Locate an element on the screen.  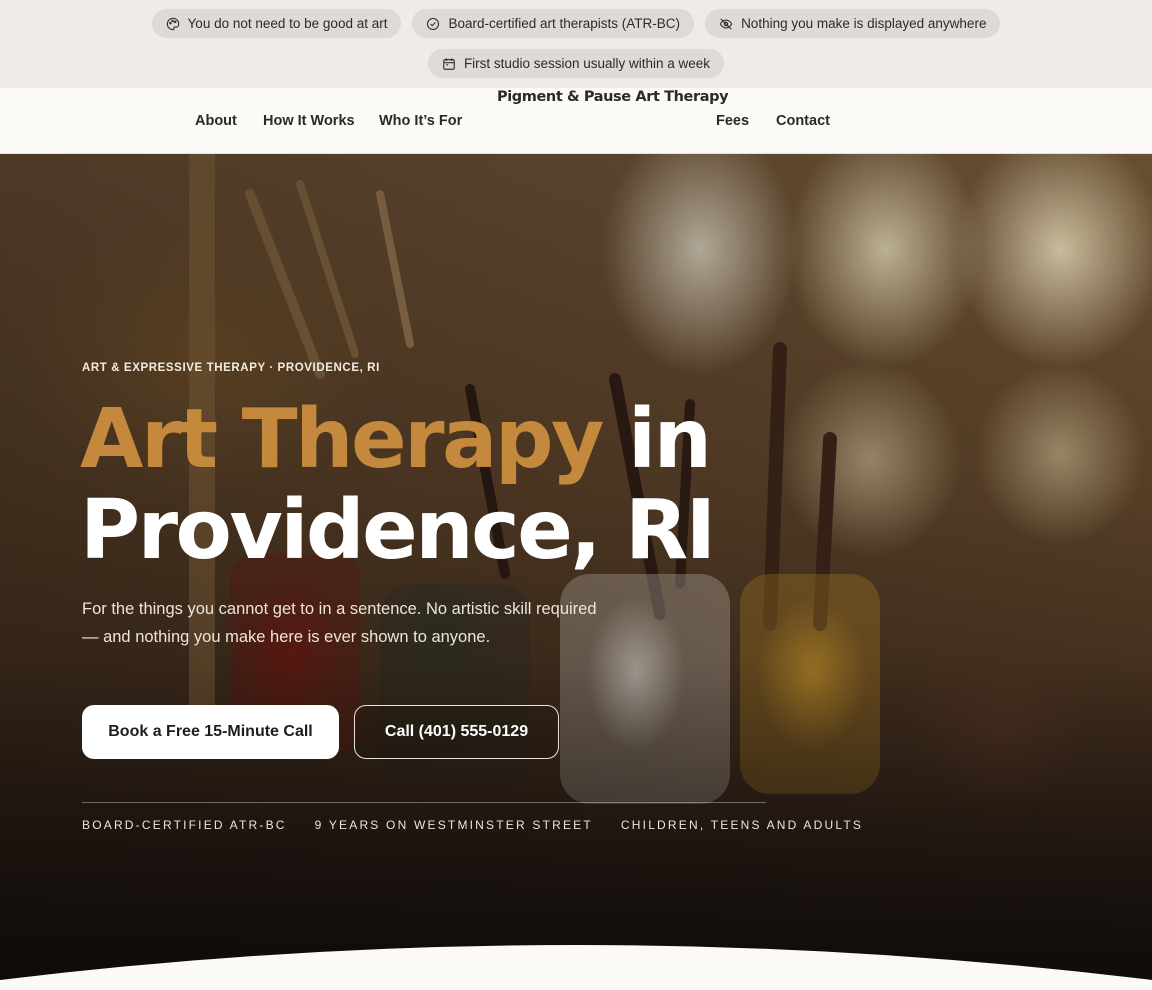
nav-link-how-it-works: How It Works is located at coordinates (309, 121).